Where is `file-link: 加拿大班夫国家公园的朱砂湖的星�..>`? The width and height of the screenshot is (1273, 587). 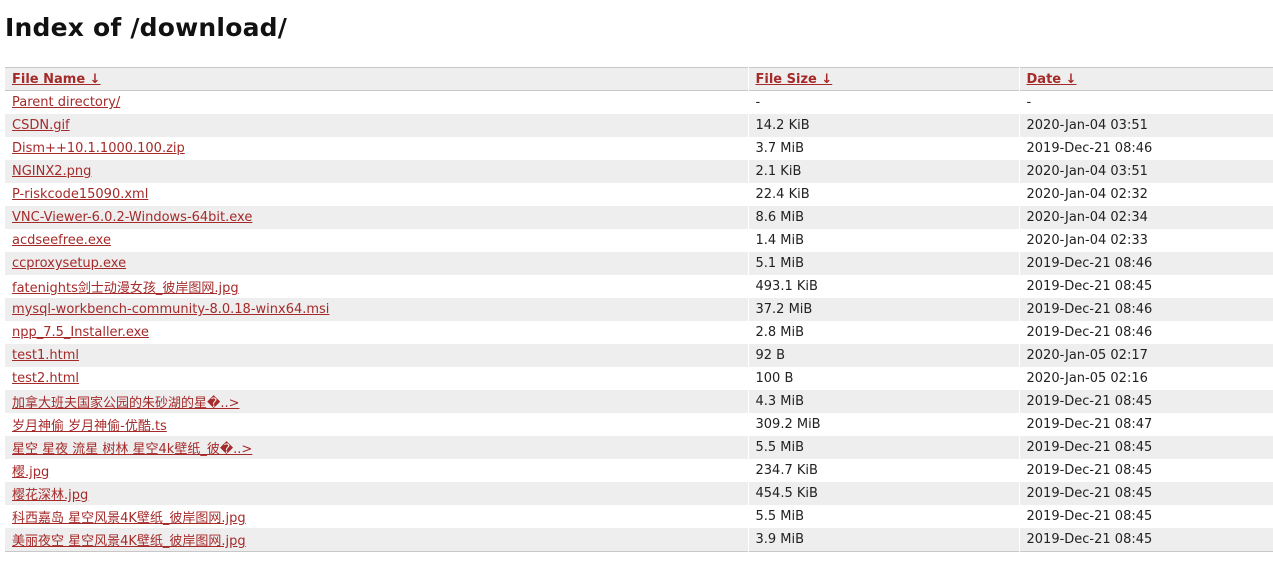 file-link: 加拿大班夫国家公园的朱砂湖的星�..> is located at coordinates (126, 403).